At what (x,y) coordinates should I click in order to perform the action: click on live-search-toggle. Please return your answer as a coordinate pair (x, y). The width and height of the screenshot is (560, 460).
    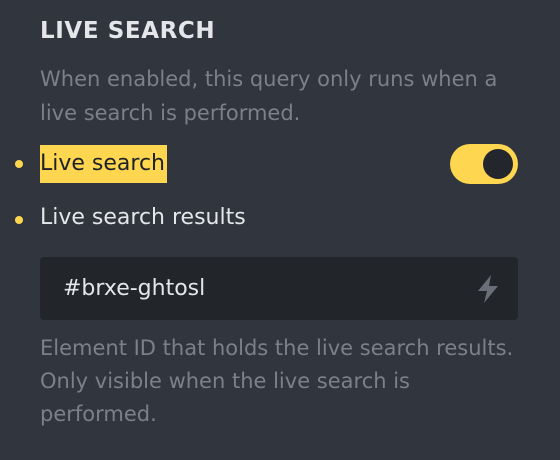
    Looking at the image, I should click on (484, 164).